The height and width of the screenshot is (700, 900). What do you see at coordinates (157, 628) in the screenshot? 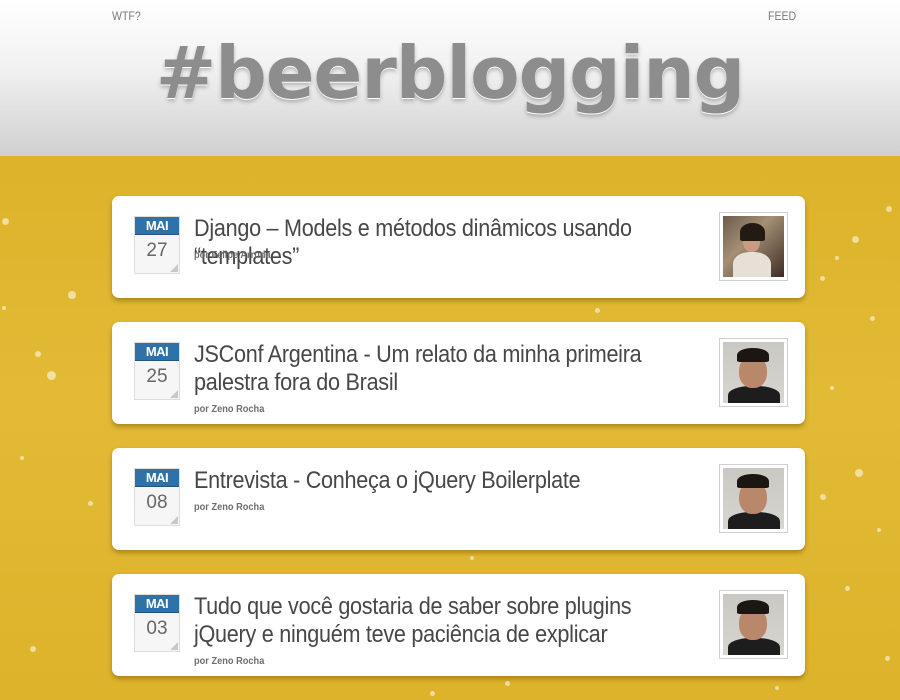
I see `date-day: 03` at bounding box center [157, 628].